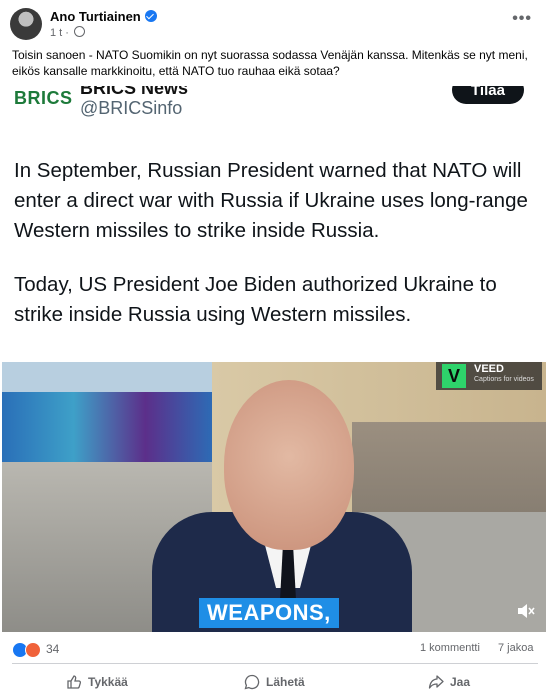 The width and height of the screenshot is (550, 700). Describe the element at coordinates (454, 376) in the screenshot. I see `veed-logo-icon: V` at that location.